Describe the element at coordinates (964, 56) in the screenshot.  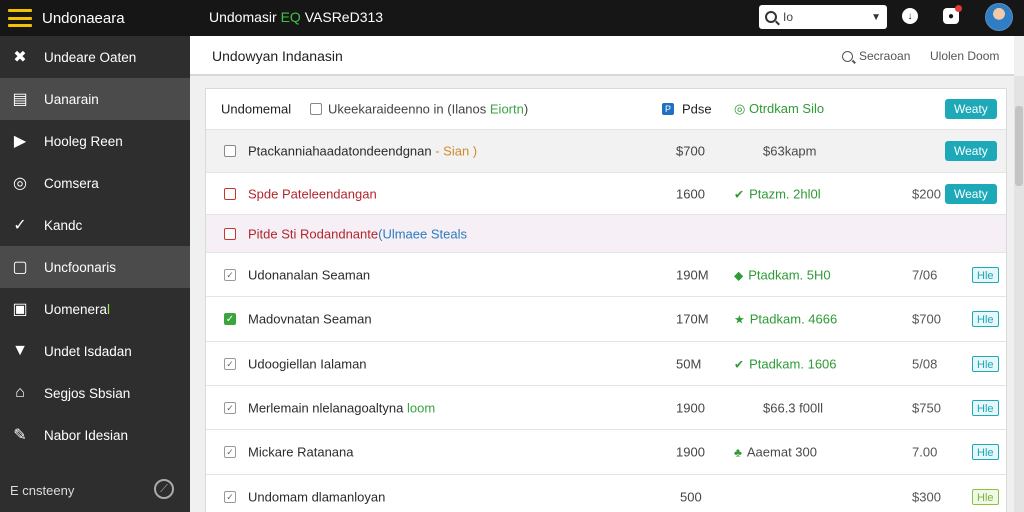
I see `open-link: Ulolen Doom` at that location.